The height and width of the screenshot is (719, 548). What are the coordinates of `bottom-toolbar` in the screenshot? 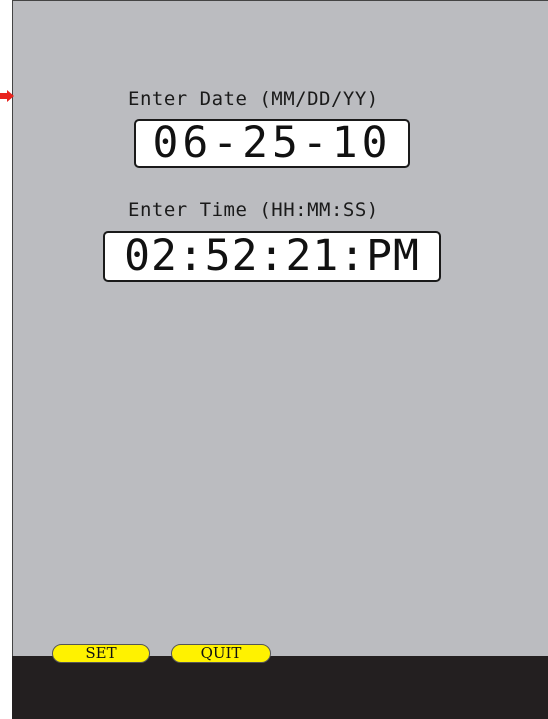 It's located at (280, 687).